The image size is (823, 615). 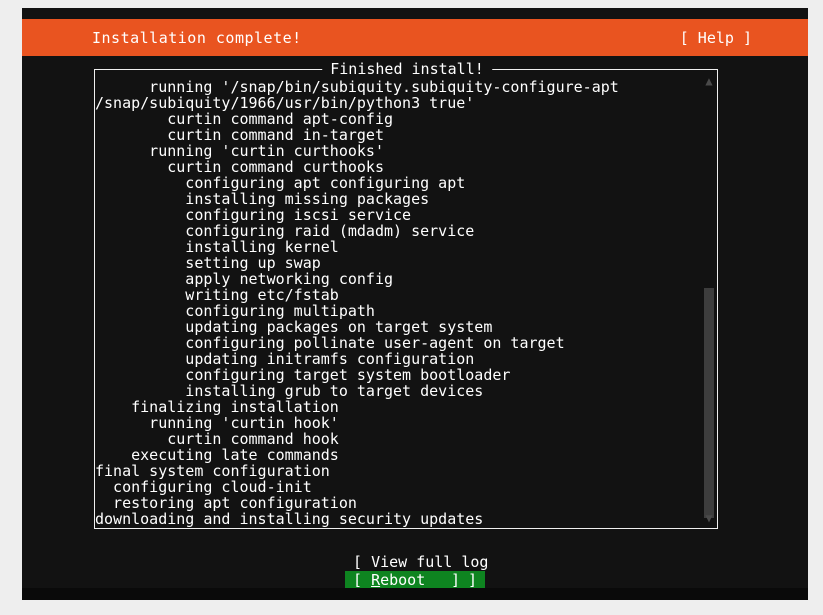 What do you see at coordinates (472, 580) in the screenshot?
I see `view-log-close-bracket: ]` at bounding box center [472, 580].